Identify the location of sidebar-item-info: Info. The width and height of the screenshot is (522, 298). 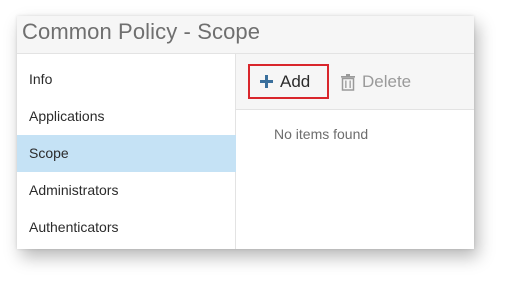
(126, 79).